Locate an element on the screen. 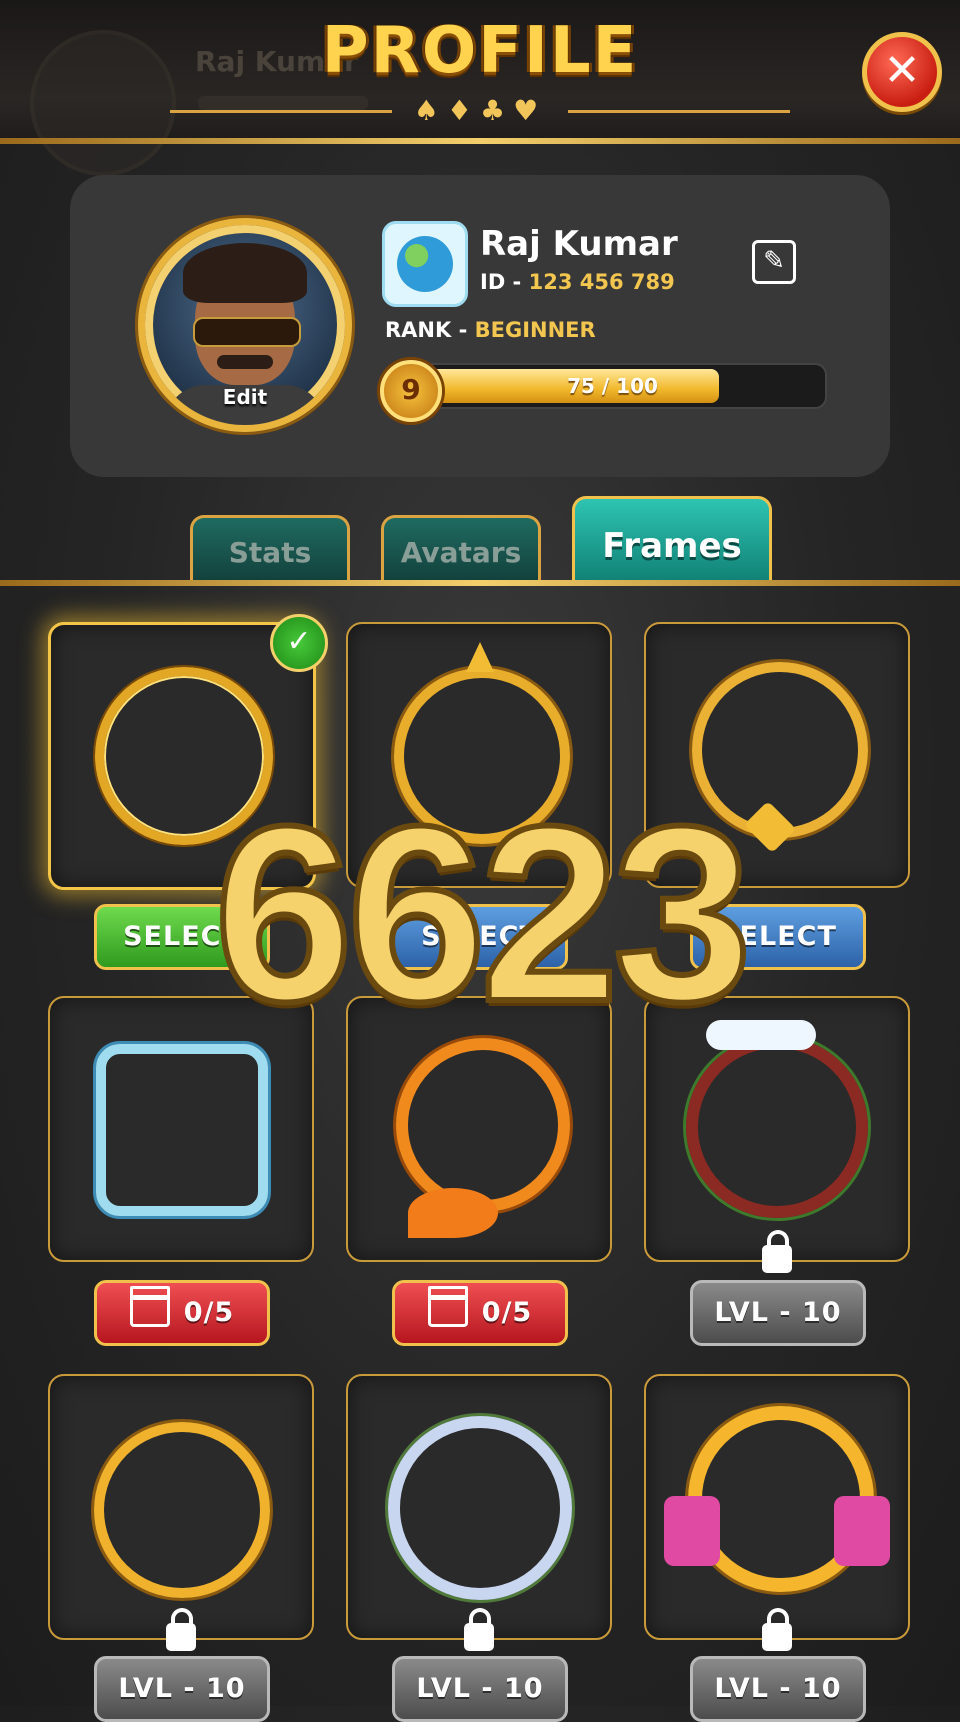  level-badge: 9 is located at coordinates (411, 391).